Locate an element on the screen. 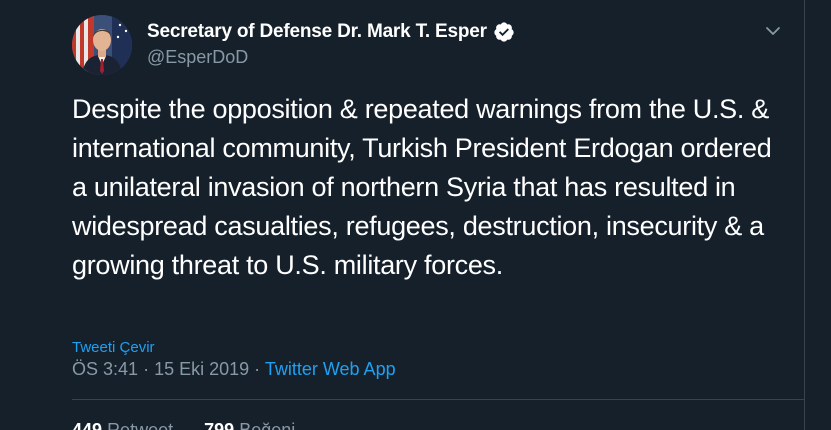  tweet-meta: ÖS 3:41 · 15 Eki 2019 · Twitter Web App is located at coordinates (234, 369).